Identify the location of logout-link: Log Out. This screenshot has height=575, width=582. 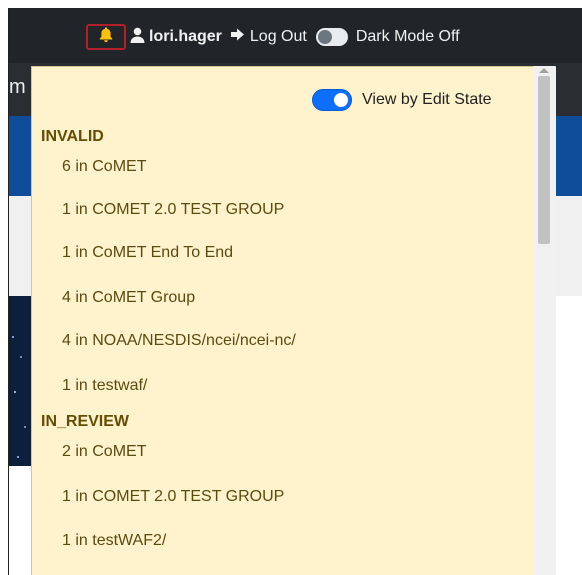
(268, 37).